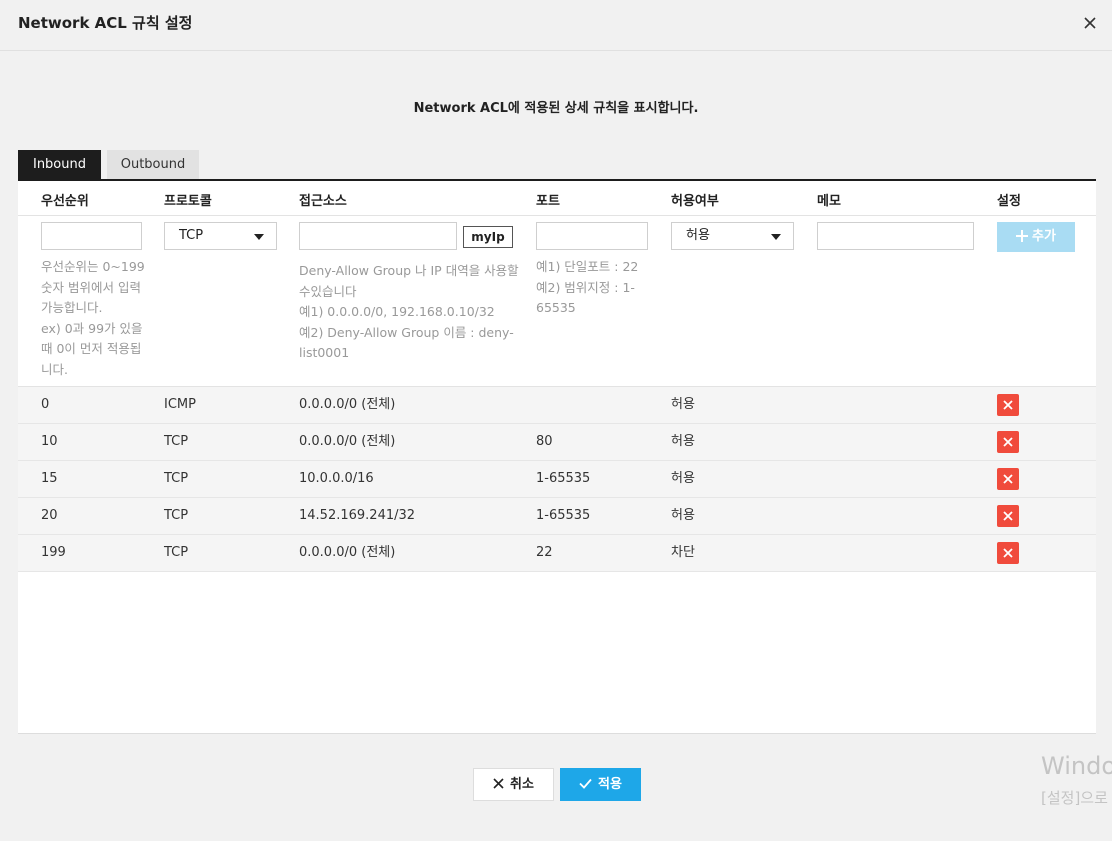  Describe the element at coordinates (683, 552) in the screenshot. I see `row-allow: 차단` at that location.